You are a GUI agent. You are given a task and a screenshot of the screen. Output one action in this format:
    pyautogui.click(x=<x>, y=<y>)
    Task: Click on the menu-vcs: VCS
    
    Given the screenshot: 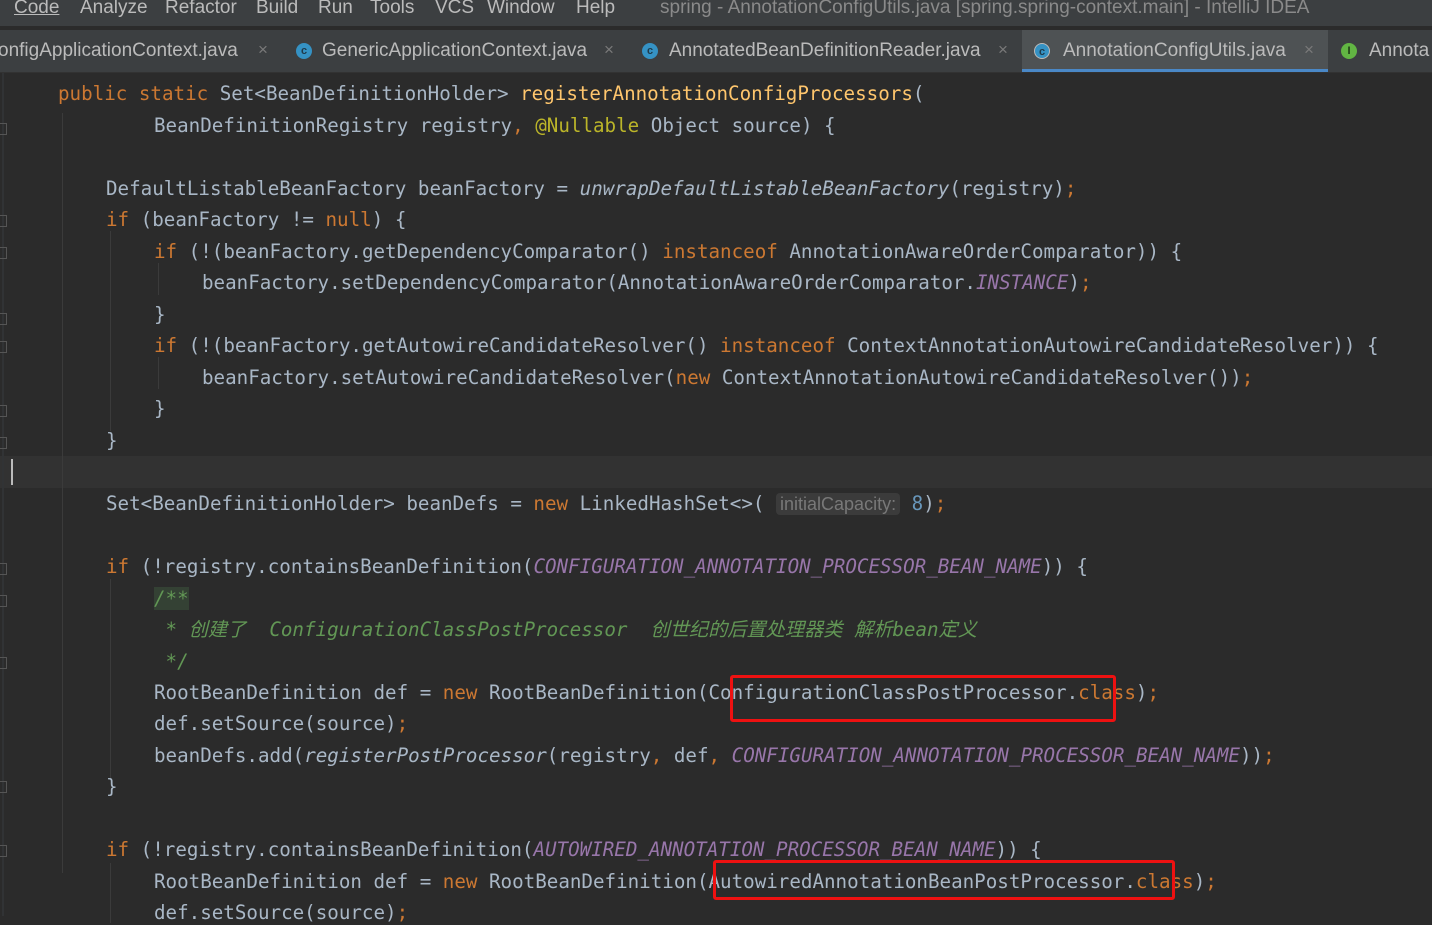 What is the action you would take?
    pyautogui.click(x=454, y=9)
    